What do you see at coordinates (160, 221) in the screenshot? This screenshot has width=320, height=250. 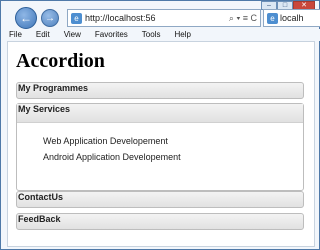 I see `accordion-header-feedback: FeedBack` at bounding box center [160, 221].